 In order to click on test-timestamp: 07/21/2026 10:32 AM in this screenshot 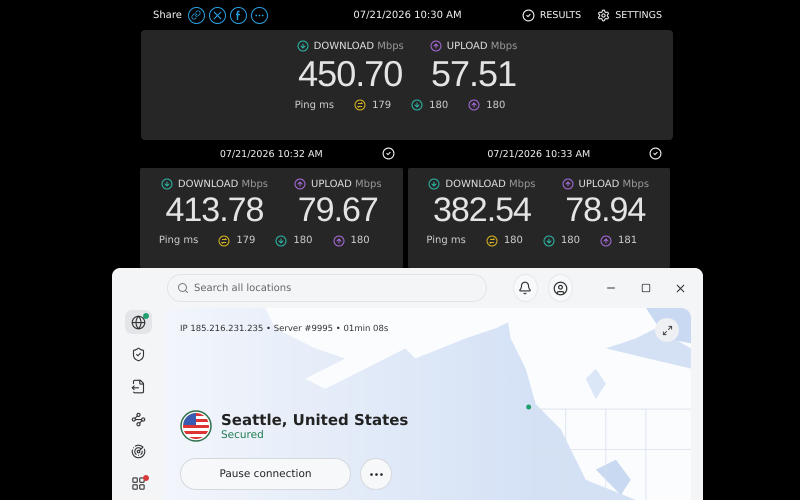, I will do `click(271, 154)`.